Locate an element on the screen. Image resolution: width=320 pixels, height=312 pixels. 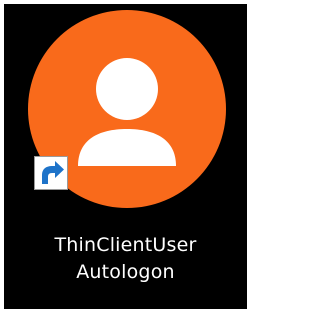
shortcut-arrow-icon is located at coordinates (51, 173).